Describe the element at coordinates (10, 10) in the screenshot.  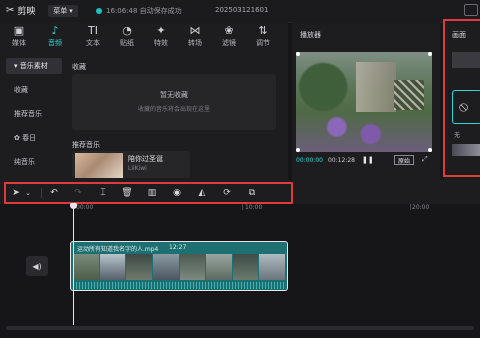
I see `capcut-logo-icon: ✂` at that location.